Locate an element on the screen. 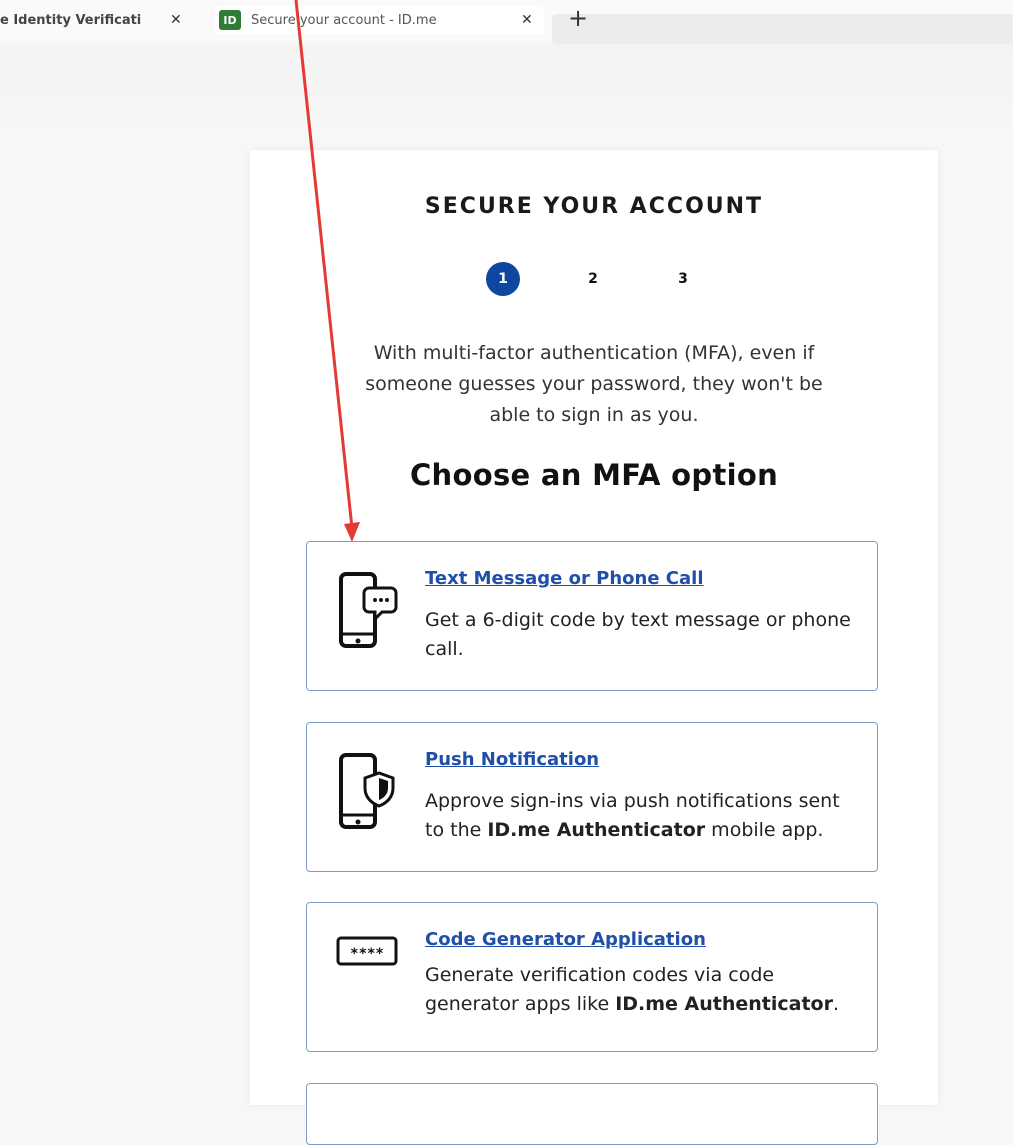 This screenshot has height=1145, width=1013. phone-chat-icon is located at coordinates (368, 610).